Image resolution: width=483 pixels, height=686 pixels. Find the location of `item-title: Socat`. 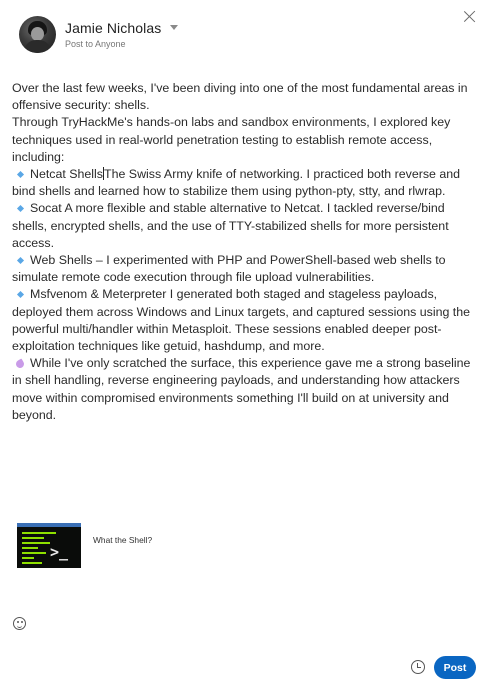

item-title: Socat is located at coordinates (46, 208).